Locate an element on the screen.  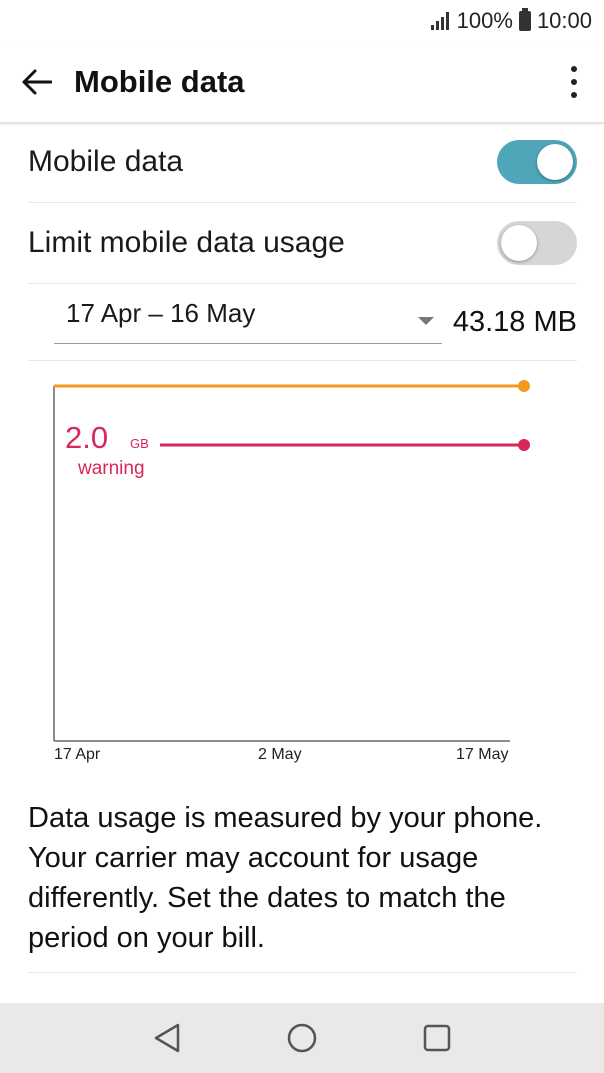
limit-data-row: Limit mobile data usage is located at coordinates (302, 243).